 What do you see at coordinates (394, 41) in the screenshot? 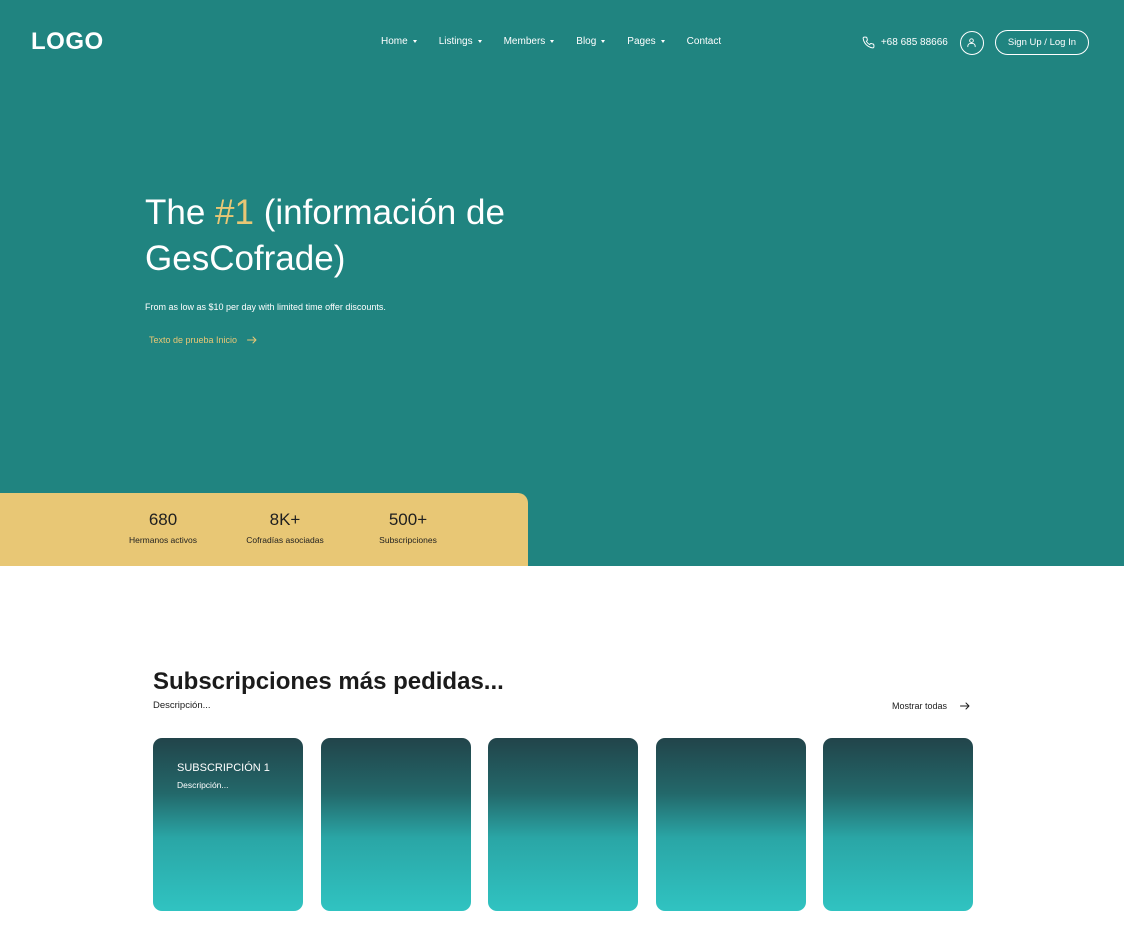
I see `nav-item-label: Home` at bounding box center [394, 41].